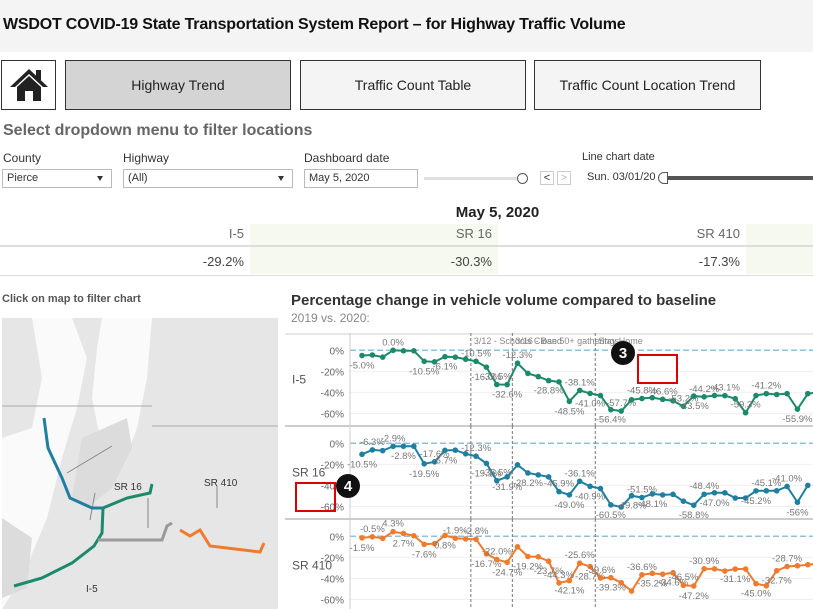 Image resolution: width=813 pixels, height=609 pixels. Describe the element at coordinates (569, 591) in the screenshot. I see `data-label: -42.1%` at that location.